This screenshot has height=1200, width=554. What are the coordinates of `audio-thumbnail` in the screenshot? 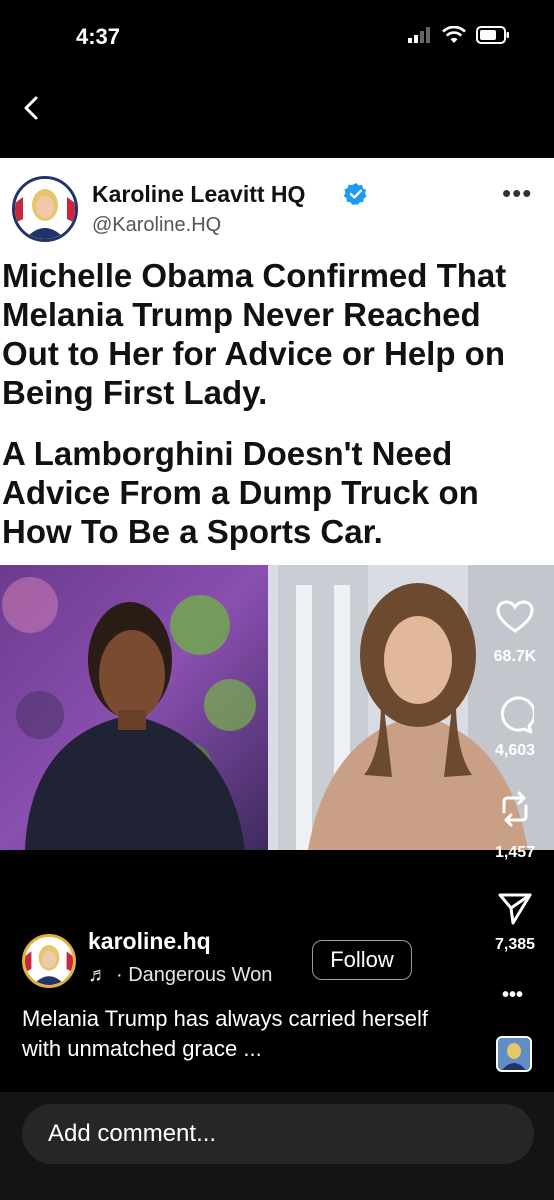 It's located at (514, 1054).